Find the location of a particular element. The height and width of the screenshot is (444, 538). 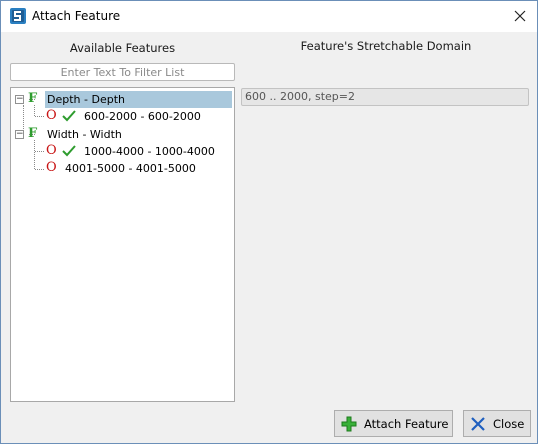

tree-item-option: O 4001-5000 - 4001-5000 is located at coordinates (122, 168).